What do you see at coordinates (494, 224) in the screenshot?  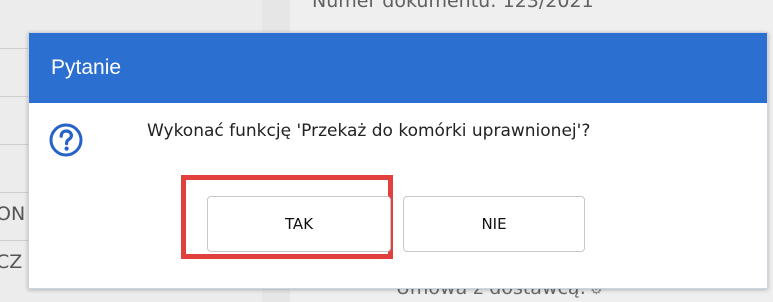 I see `no-button: NIE` at bounding box center [494, 224].